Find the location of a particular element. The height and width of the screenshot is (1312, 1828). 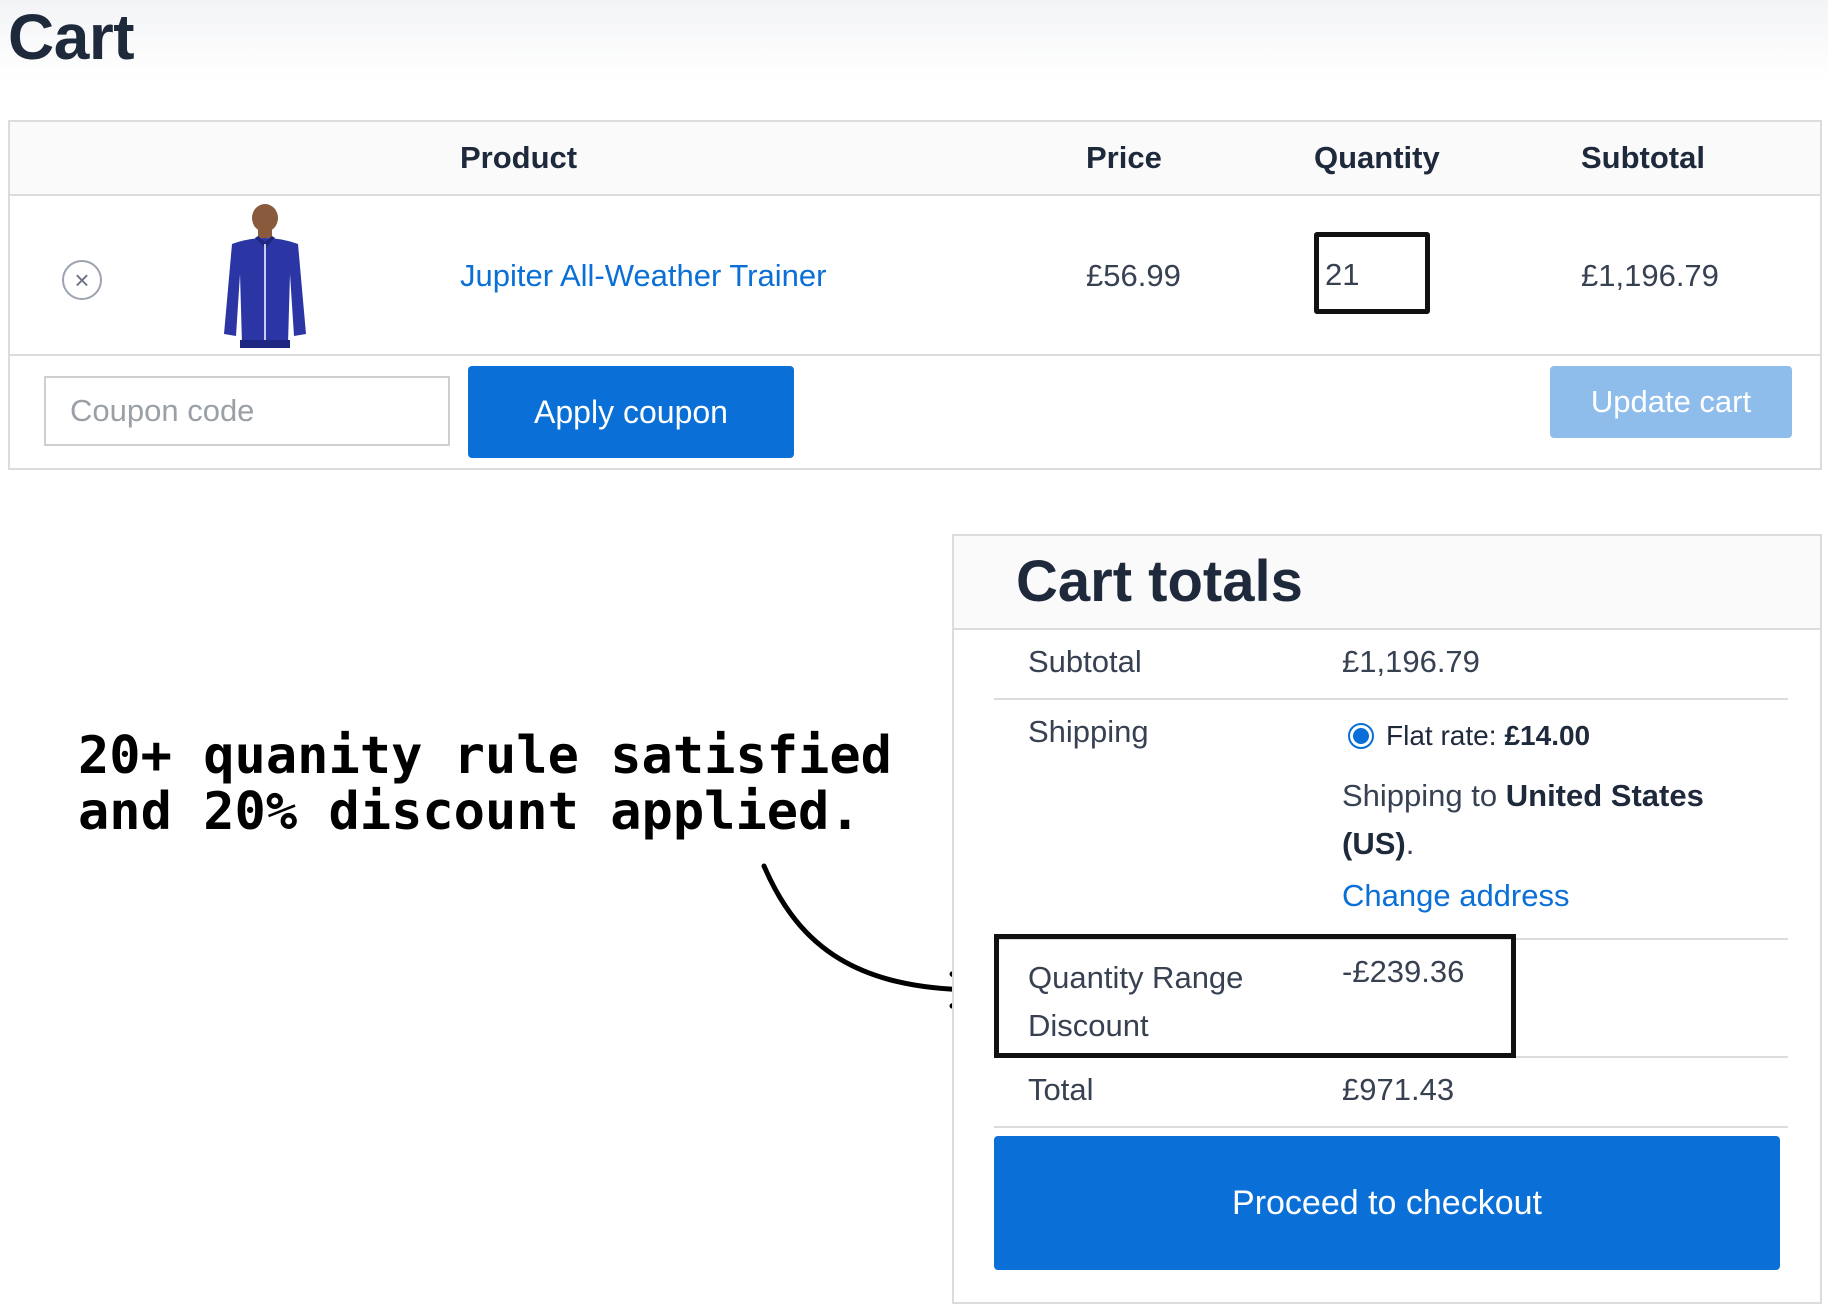

shipping-option-price: £14.00 is located at coordinates (1547, 735).